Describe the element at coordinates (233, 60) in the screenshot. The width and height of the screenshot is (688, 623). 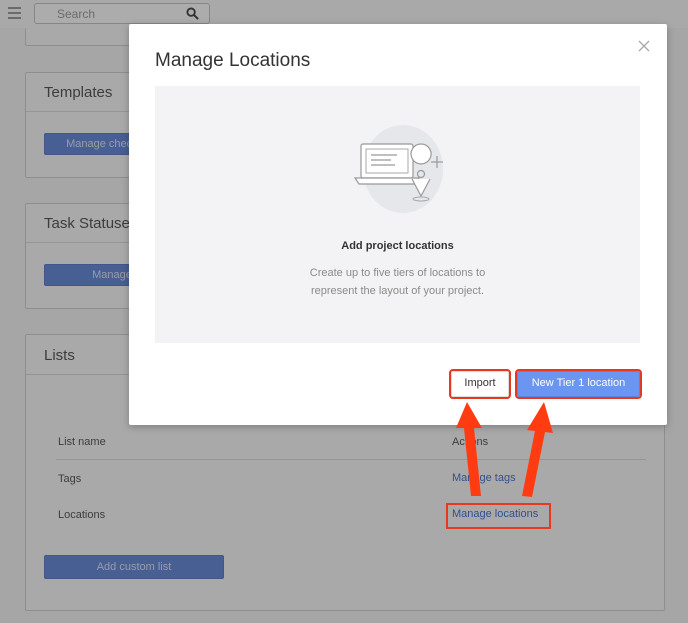
I see `modal-title: Manage Locations` at that location.